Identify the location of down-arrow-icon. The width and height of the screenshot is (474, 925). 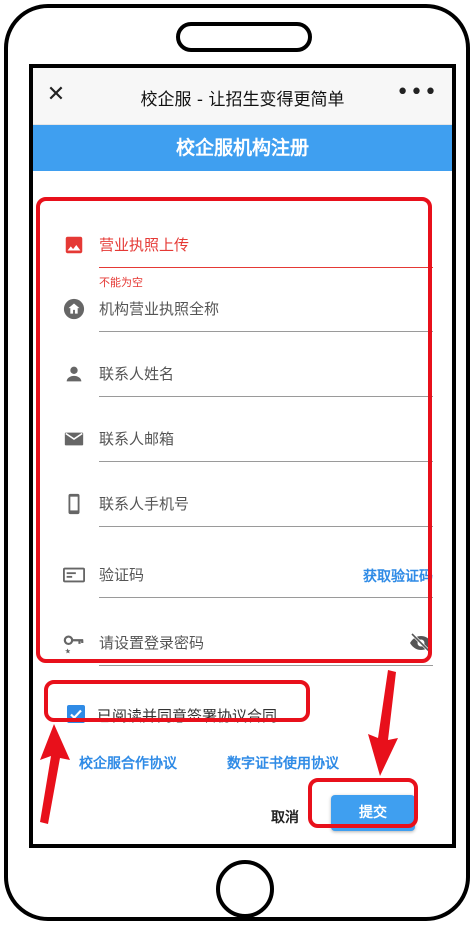
(383, 723).